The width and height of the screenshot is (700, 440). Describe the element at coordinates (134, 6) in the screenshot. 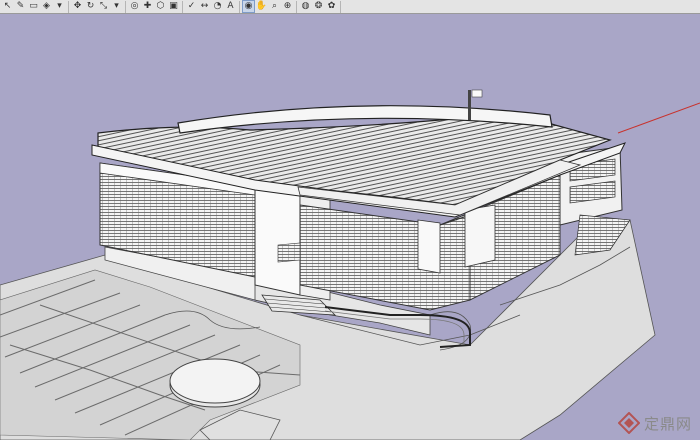

I see `orbit-icon: ◎` at that location.